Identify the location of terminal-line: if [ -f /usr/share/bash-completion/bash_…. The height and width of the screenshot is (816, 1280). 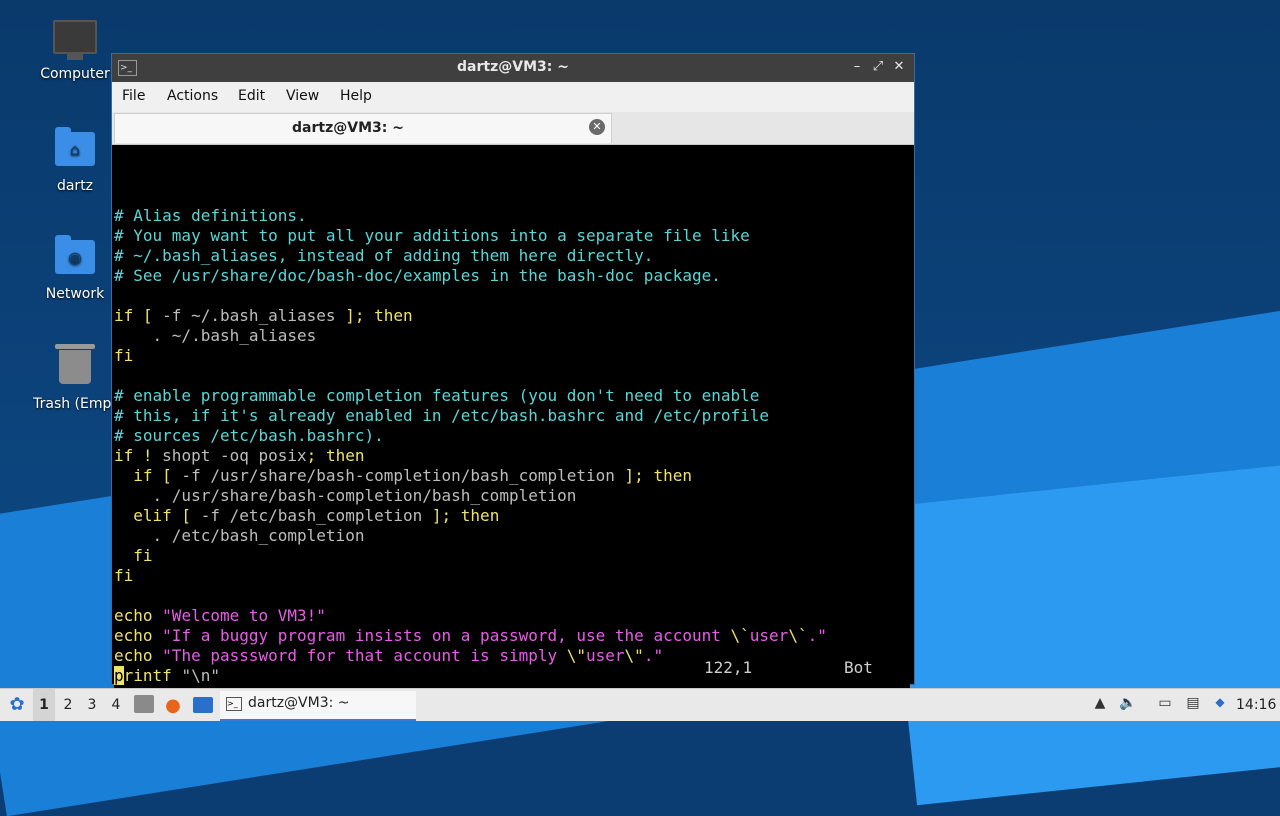
(512, 476).